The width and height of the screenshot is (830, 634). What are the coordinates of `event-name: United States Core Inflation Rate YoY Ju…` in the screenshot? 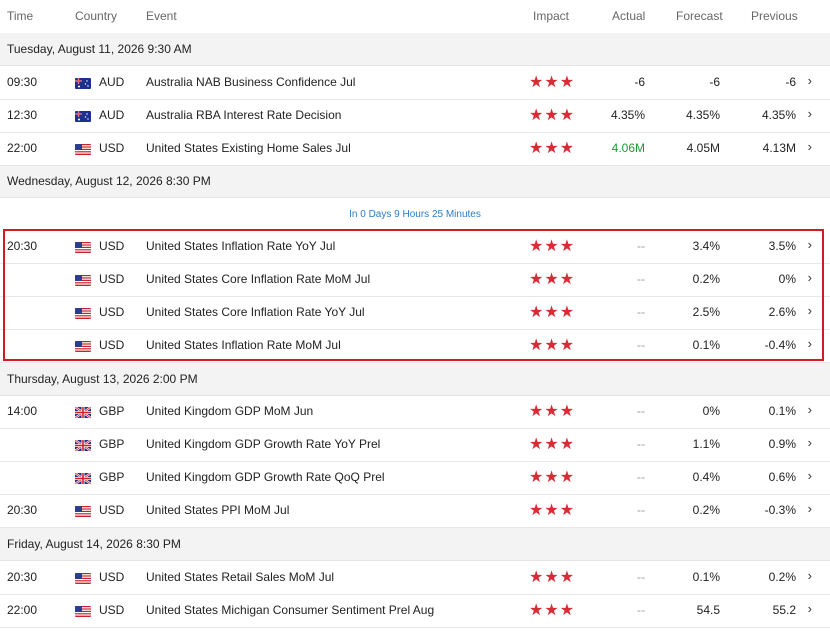 It's located at (255, 312).